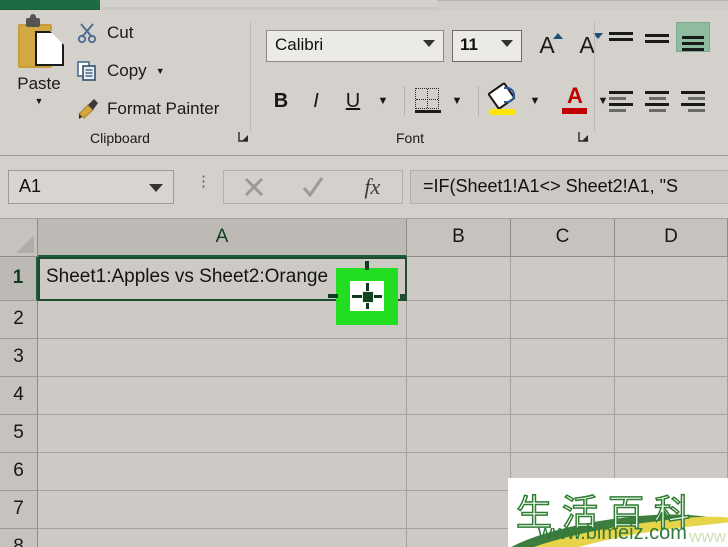 The image size is (728, 547). Describe the element at coordinates (160, 71) in the screenshot. I see `copy-dropdown-caret: ▼` at that location.